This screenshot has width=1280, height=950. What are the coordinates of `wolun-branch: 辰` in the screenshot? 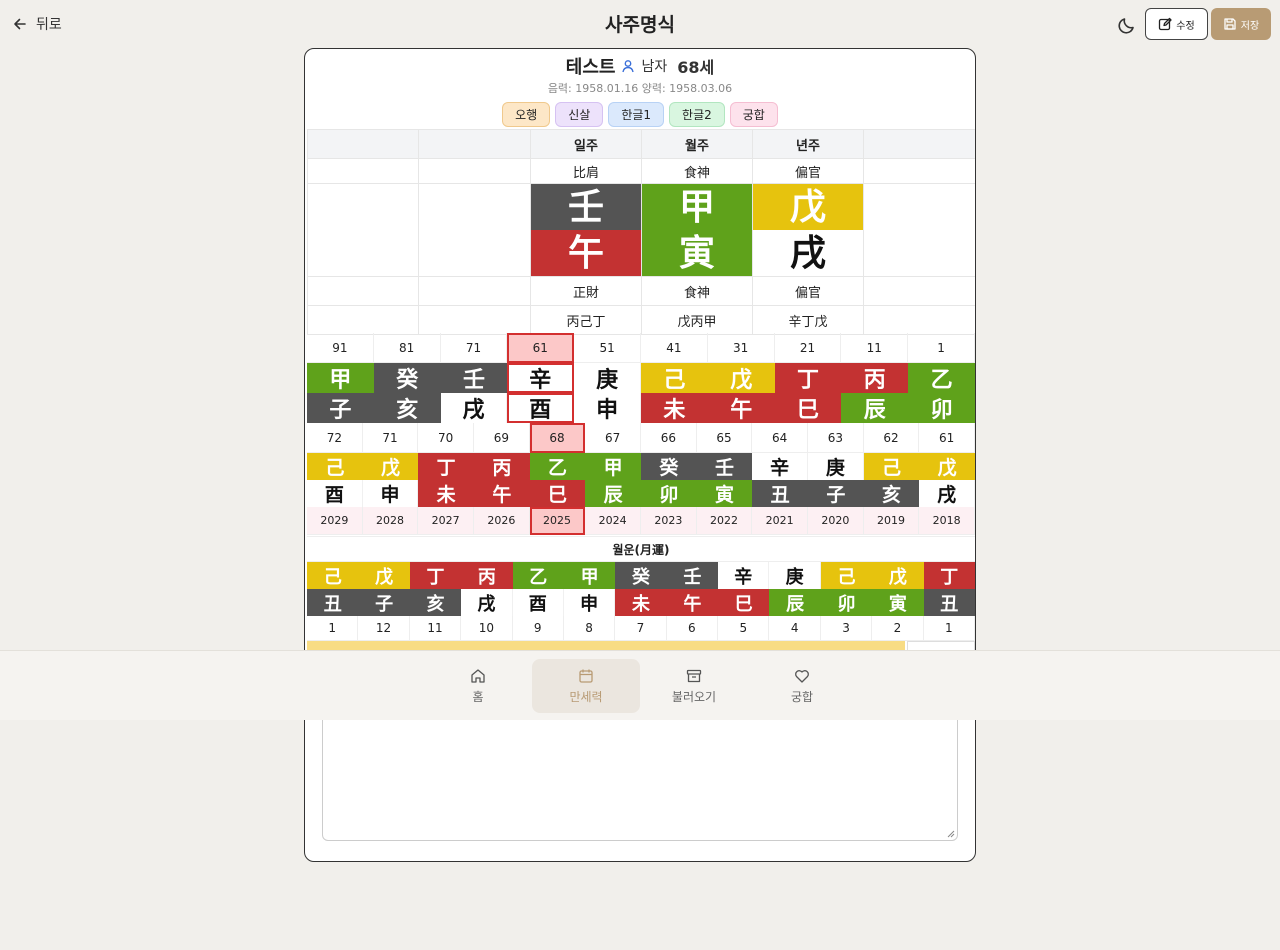 It's located at (795, 602).